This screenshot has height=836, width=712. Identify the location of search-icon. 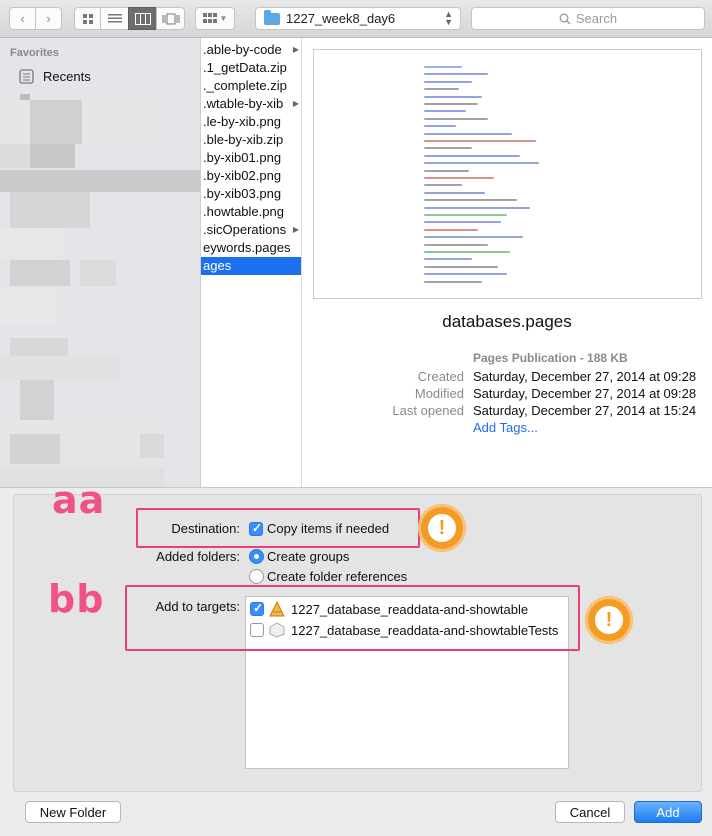
(565, 19).